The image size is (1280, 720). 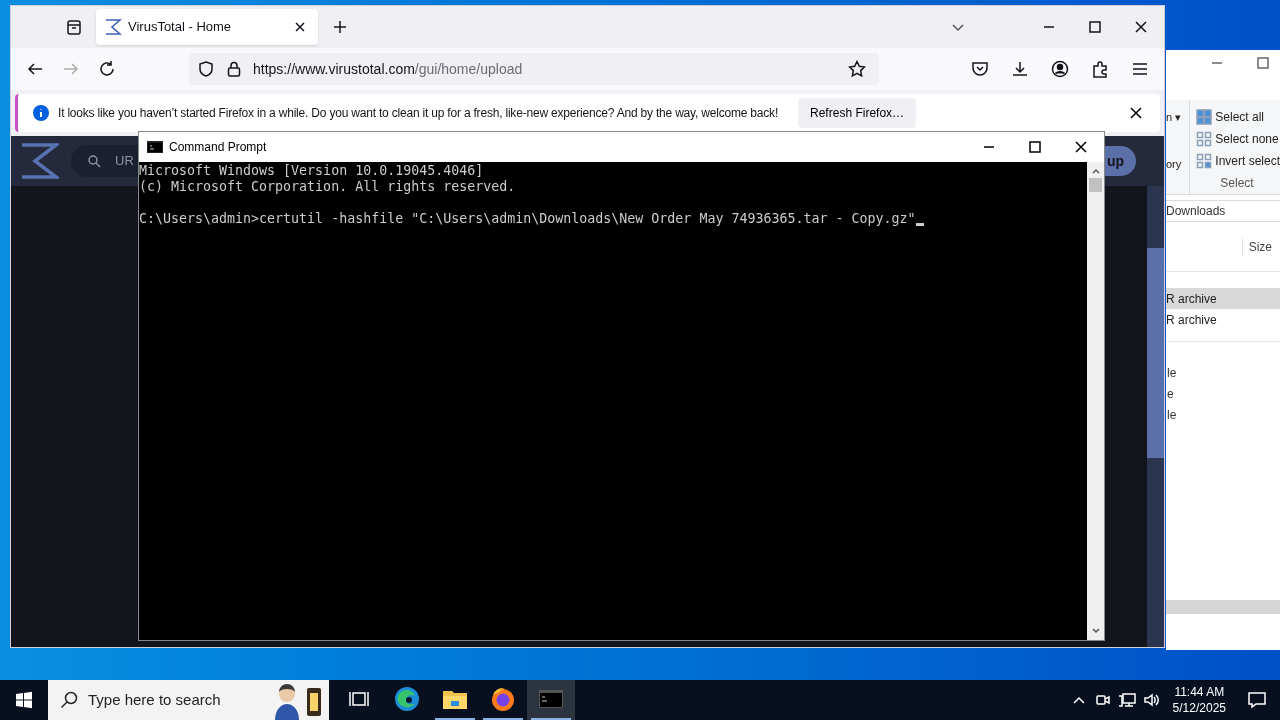 I want to click on sign-up-button: up, so click(x=1120, y=161).